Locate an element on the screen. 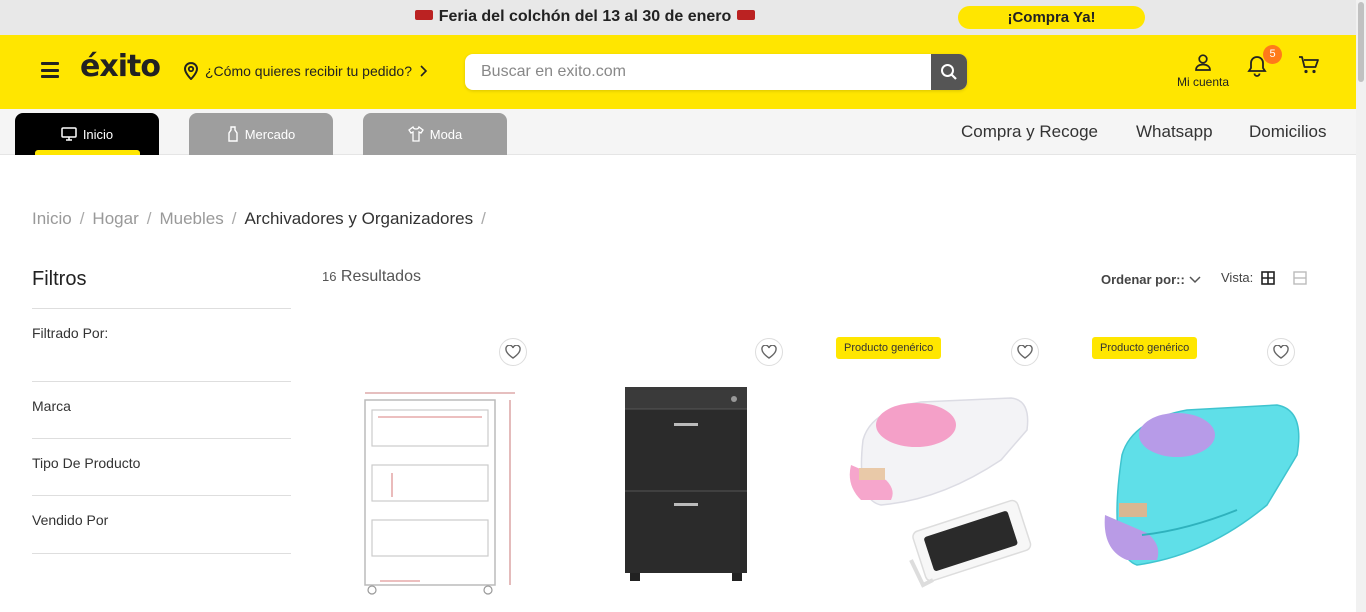 This screenshot has height=612, width=1366. chevron-right-icon is located at coordinates (424, 71).